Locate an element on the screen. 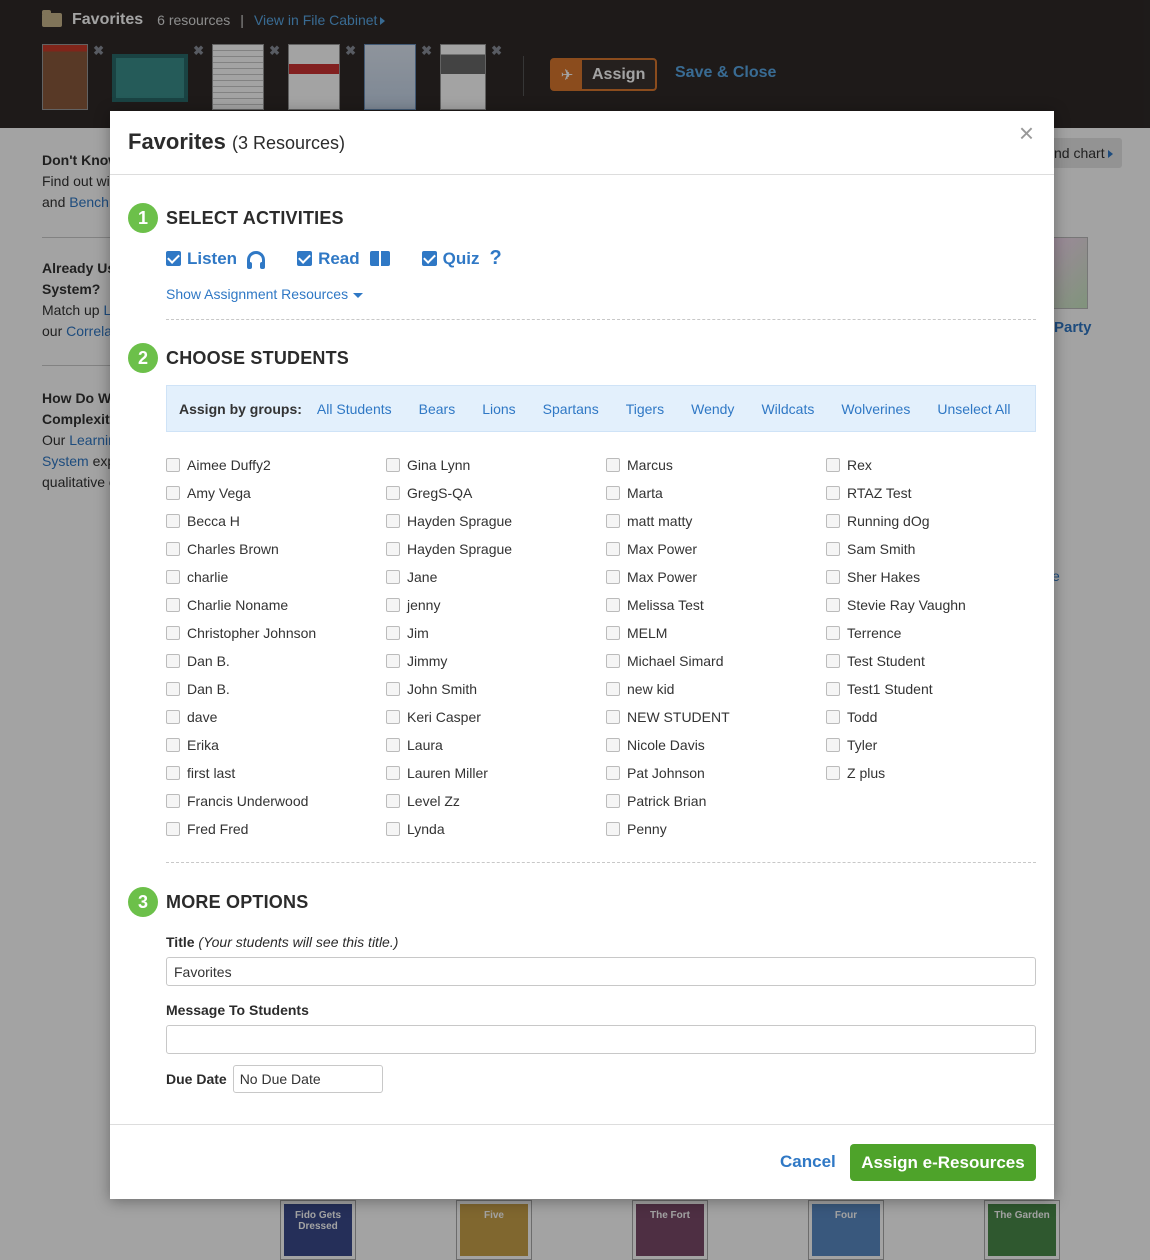  student-checkbox: GregS-QA is located at coordinates (496, 493).